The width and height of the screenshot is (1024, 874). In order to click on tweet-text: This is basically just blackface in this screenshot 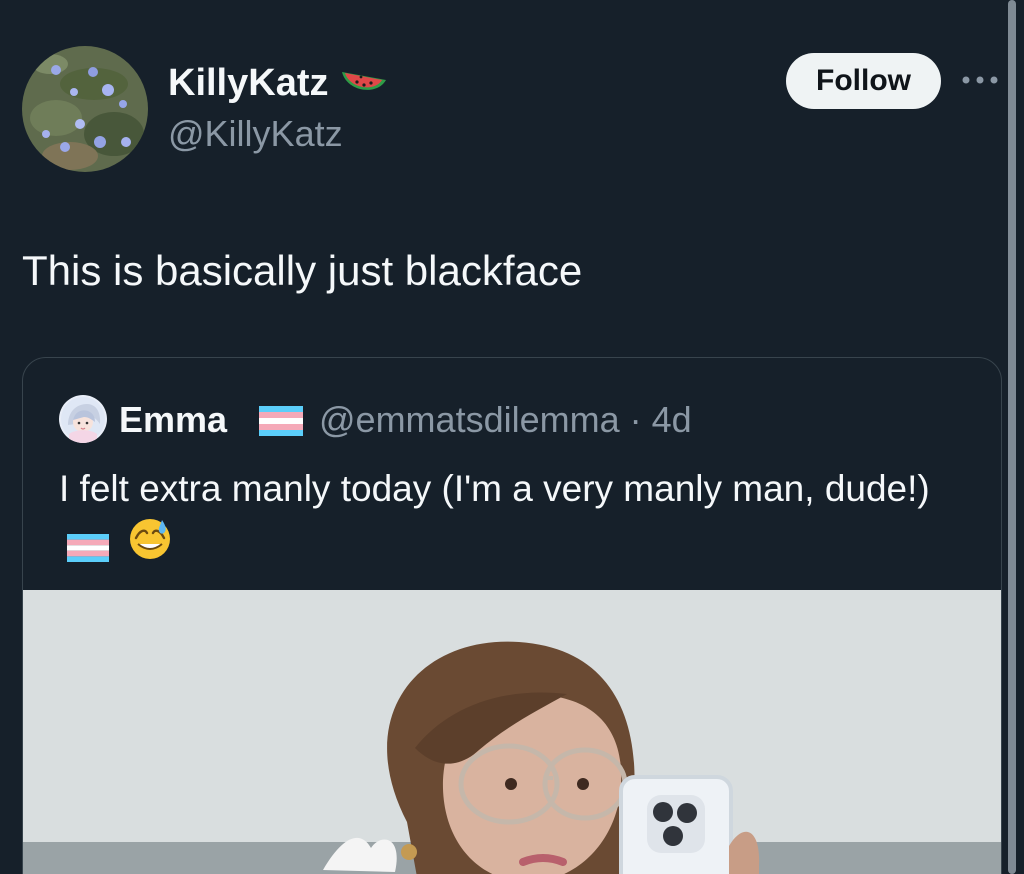, I will do `click(302, 270)`.